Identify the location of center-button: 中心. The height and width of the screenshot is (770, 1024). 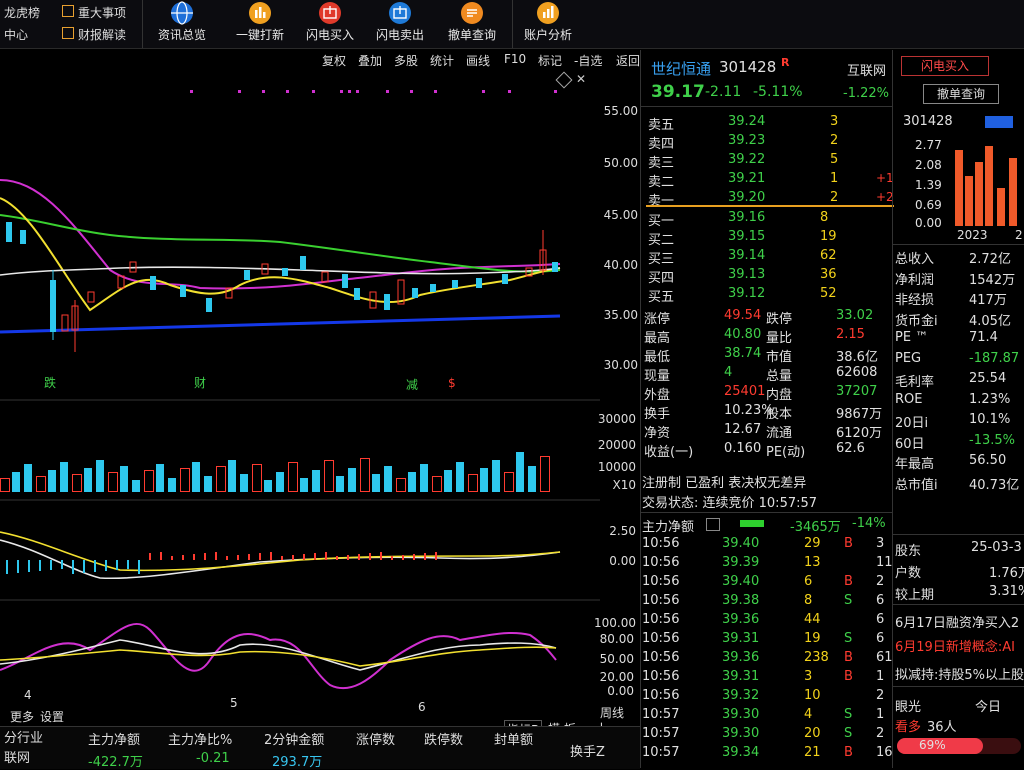
(16, 34).